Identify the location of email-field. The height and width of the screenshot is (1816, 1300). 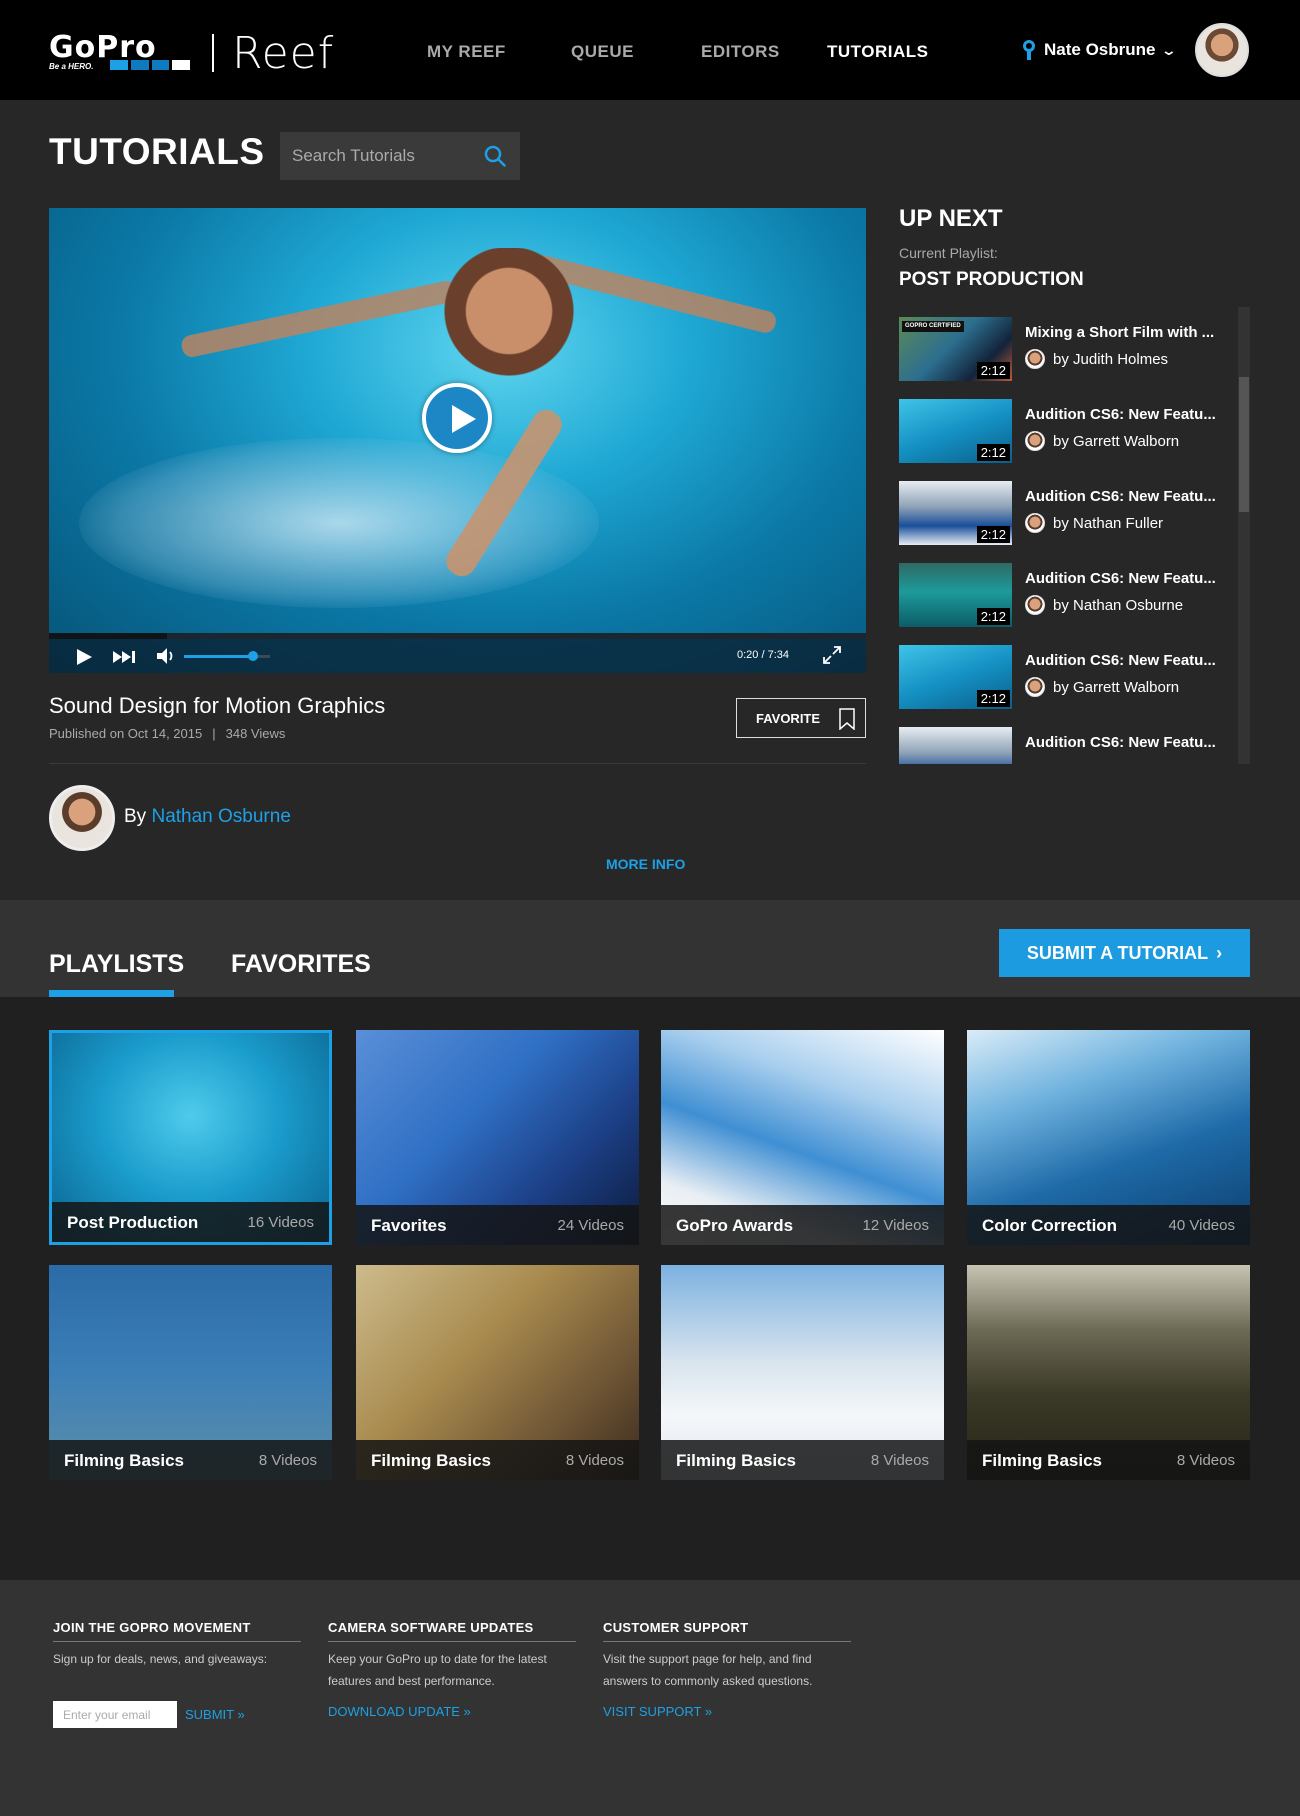
(115, 1714).